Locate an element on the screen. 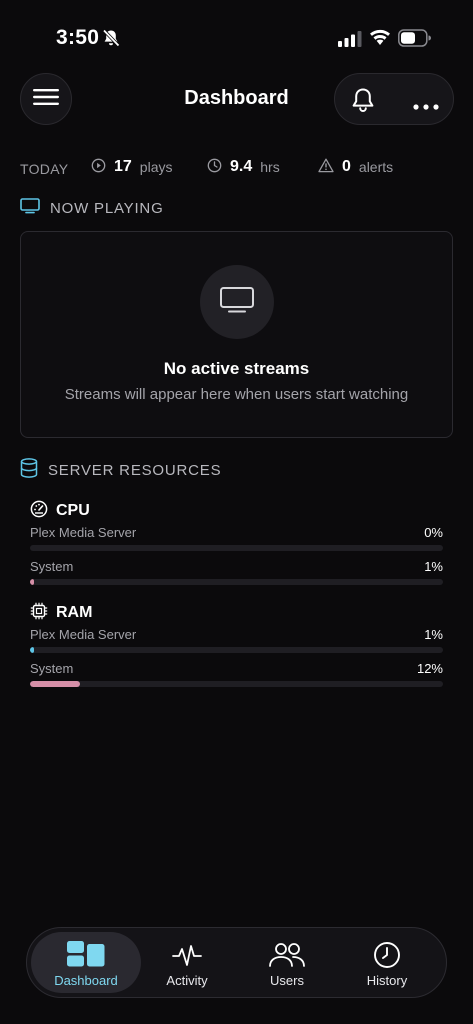 This screenshot has height=1024, width=473. resource-row: System 12% is located at coordinates (236, 674).